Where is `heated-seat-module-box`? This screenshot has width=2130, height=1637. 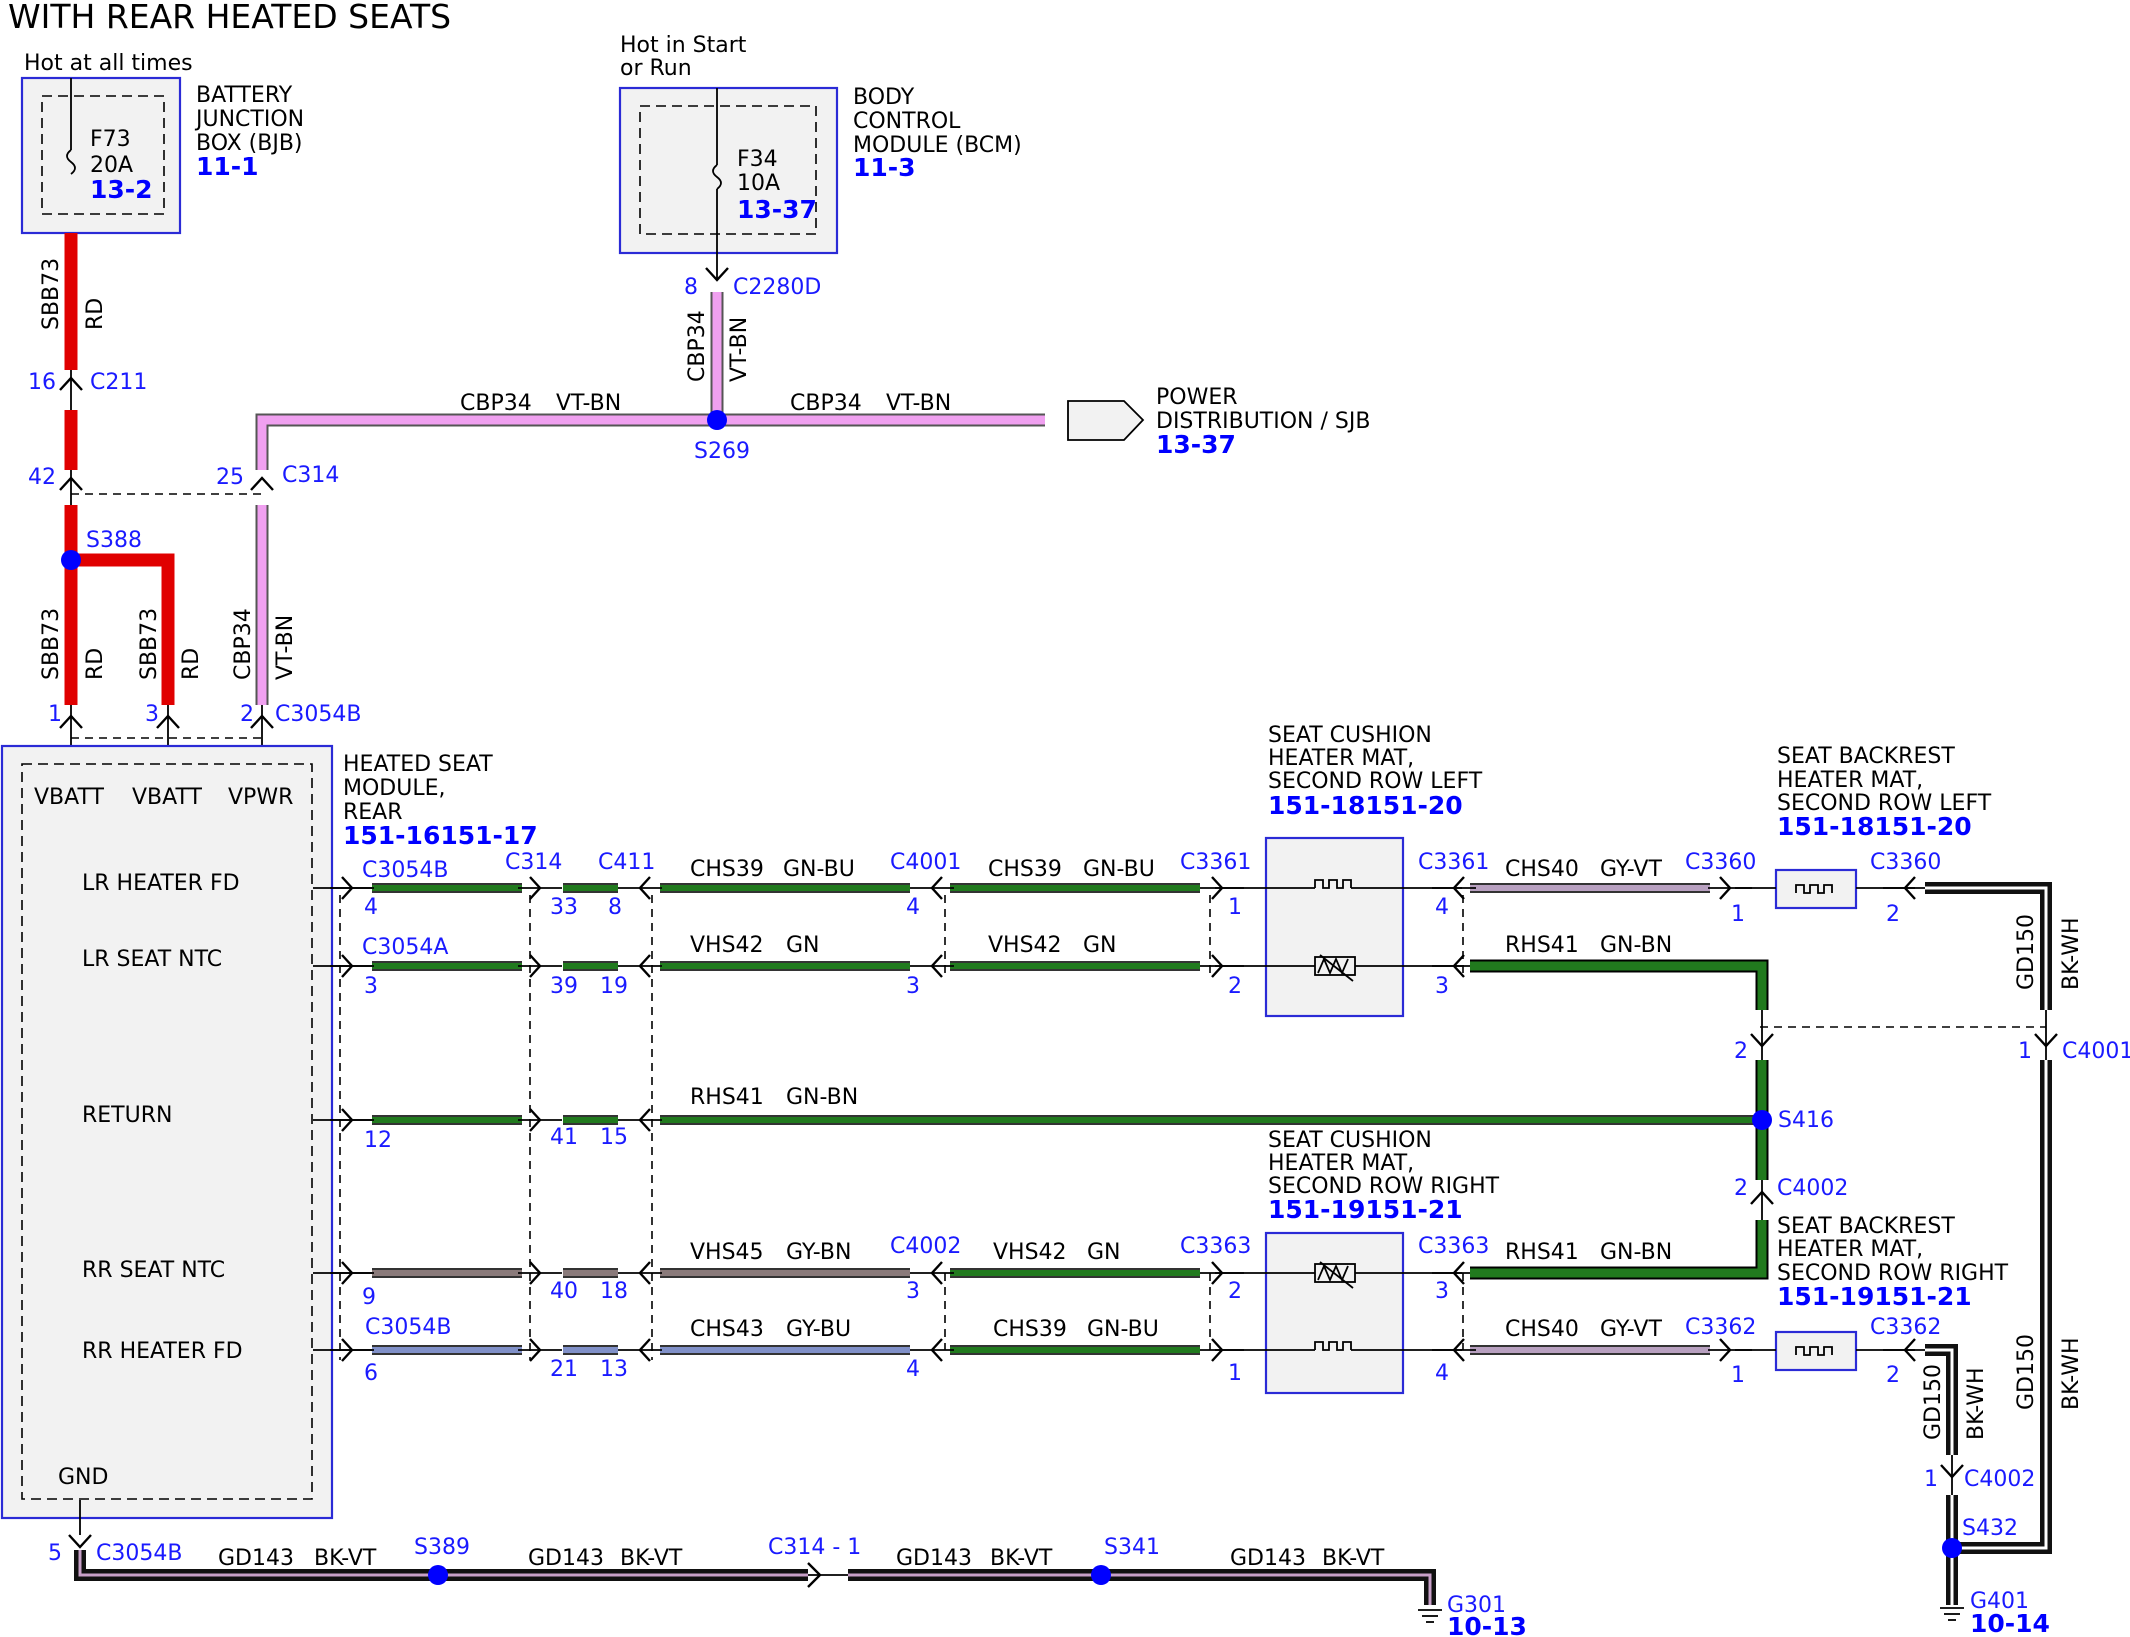
heated-seat-module-box is located at coordinates (167, 1132).